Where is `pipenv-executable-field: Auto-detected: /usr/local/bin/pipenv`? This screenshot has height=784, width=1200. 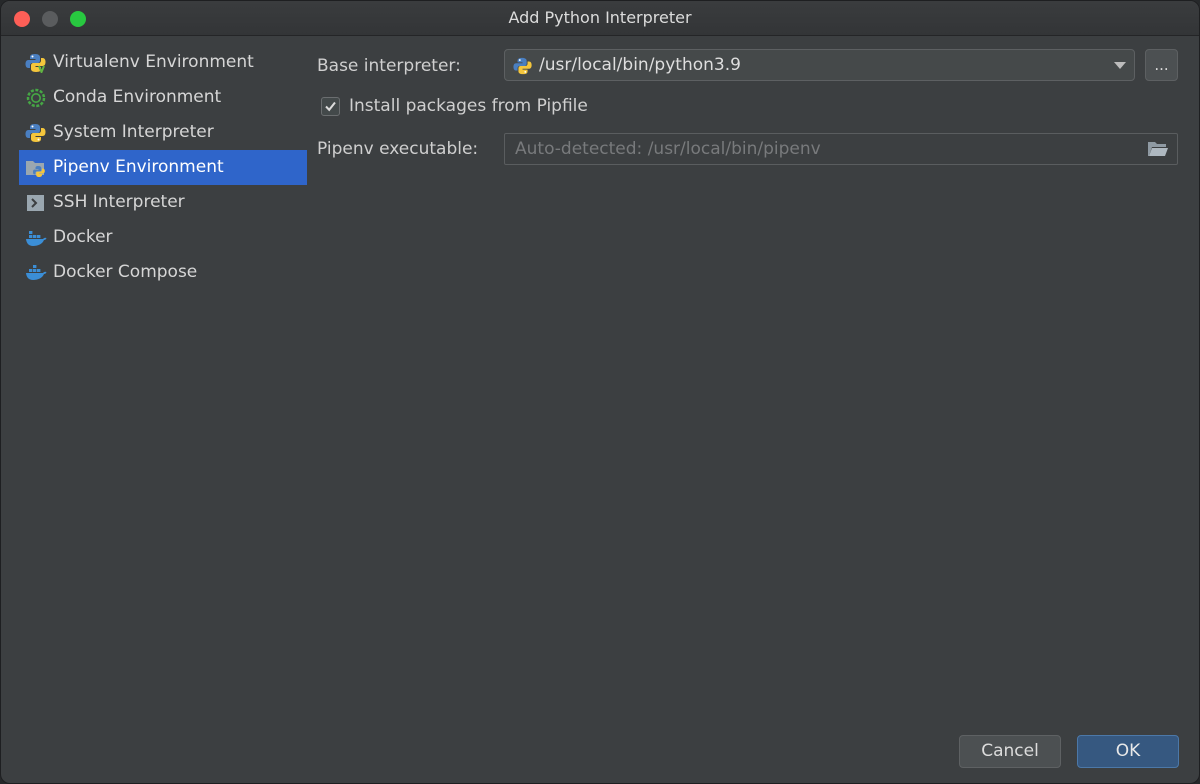
pipenv-executable-field: Auto-detected: /usr/local/bin/pipenv is located at coordinates (841, 149).